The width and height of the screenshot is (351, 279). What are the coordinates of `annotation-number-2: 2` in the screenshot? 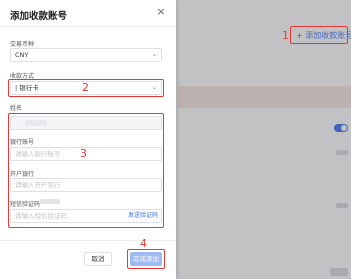 It's located at (85, 87).